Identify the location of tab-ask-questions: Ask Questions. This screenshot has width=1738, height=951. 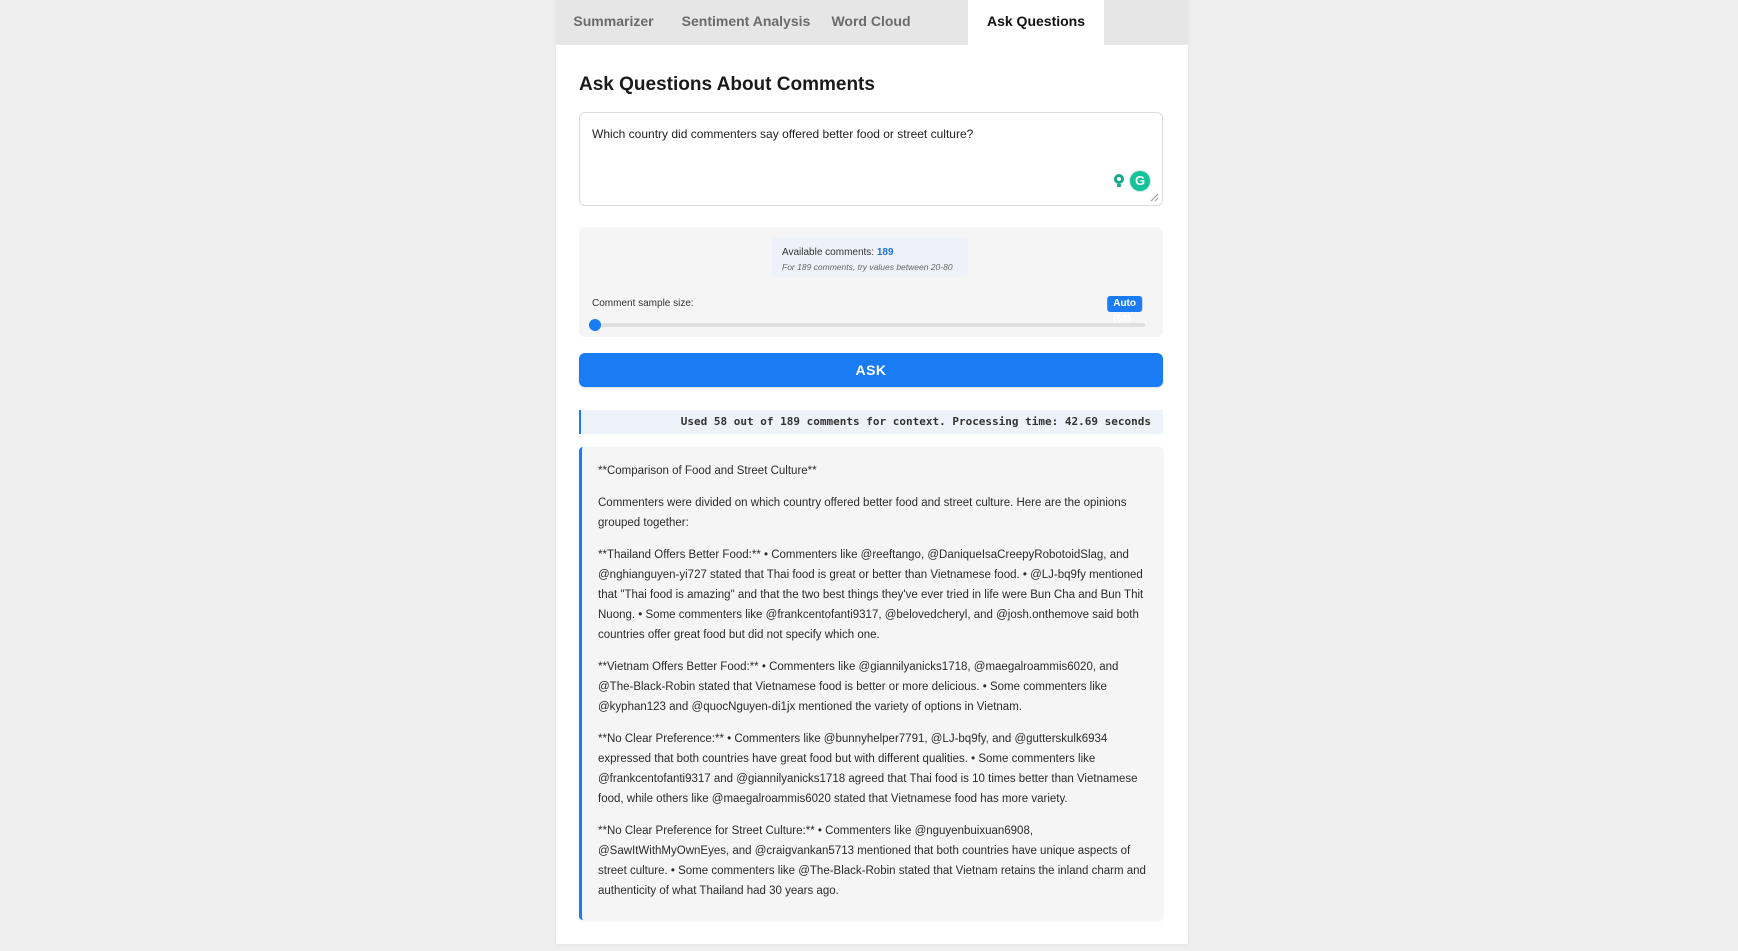
(1036, 22).